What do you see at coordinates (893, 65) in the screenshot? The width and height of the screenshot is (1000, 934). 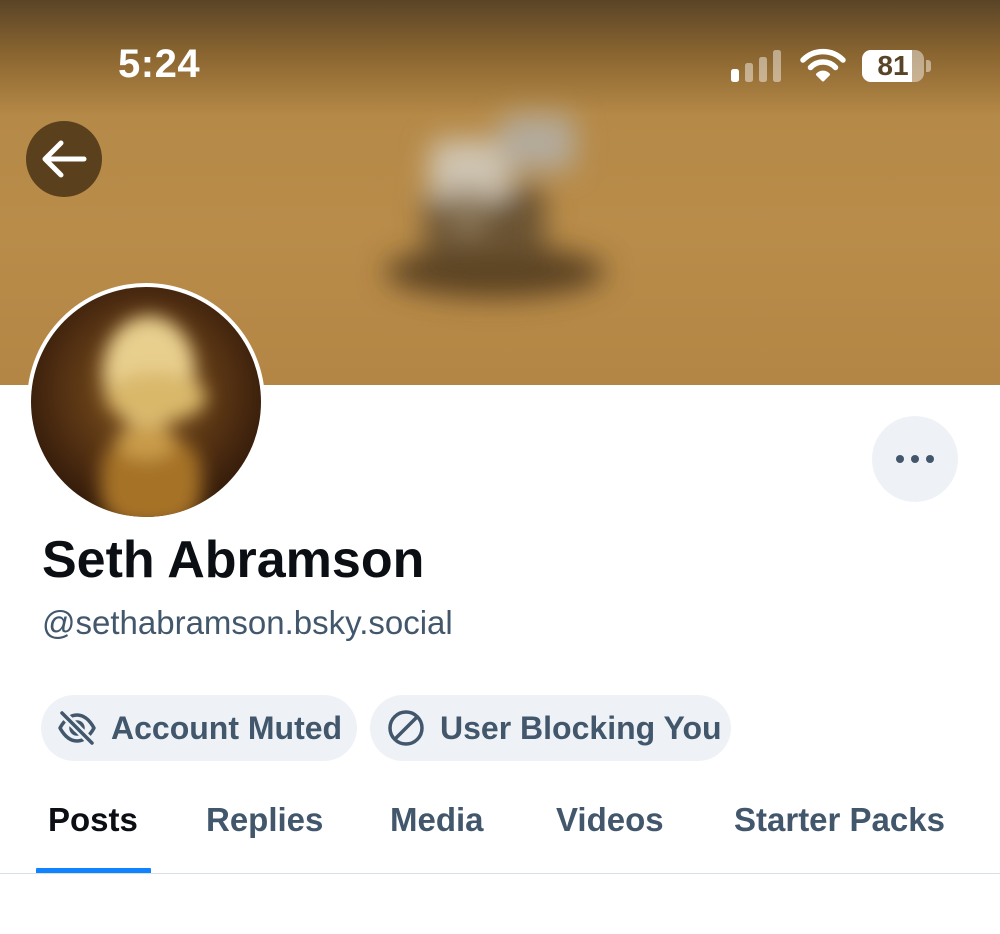 I see `battery-level: 81` at bounding box center [893, 65].